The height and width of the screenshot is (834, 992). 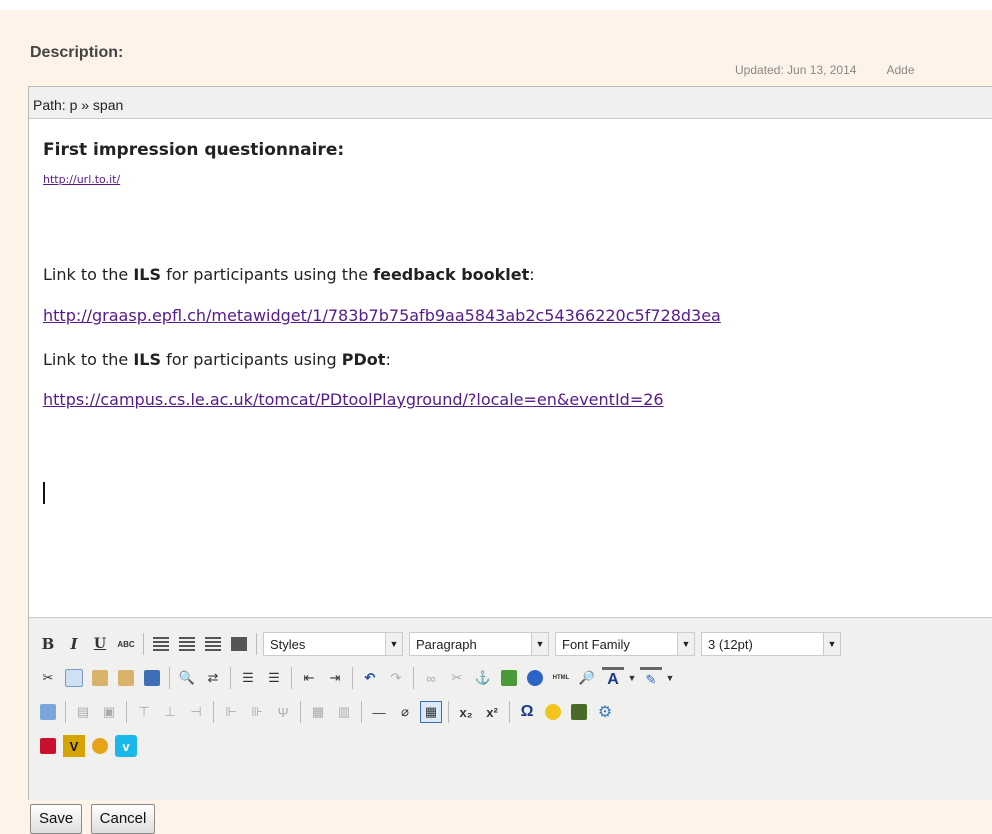 What do you see at coordinates (44, 493) in the screenshot?
I see `text-cursor` at bounding box center [44, 493].